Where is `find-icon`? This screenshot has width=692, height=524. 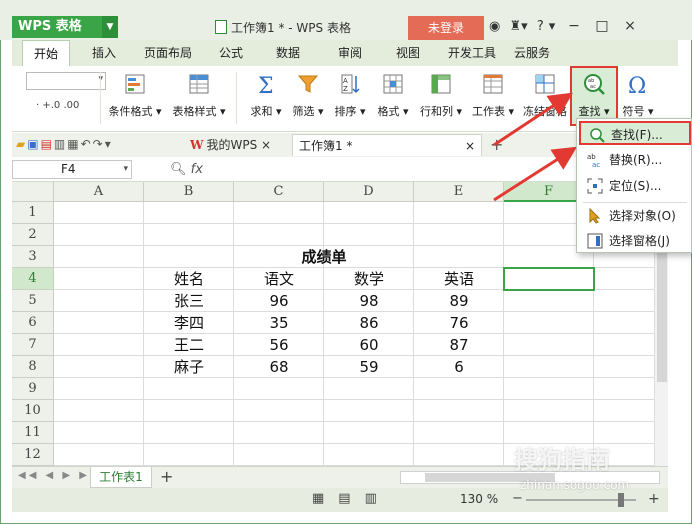 find-icon is located at coordinates (597, 135).